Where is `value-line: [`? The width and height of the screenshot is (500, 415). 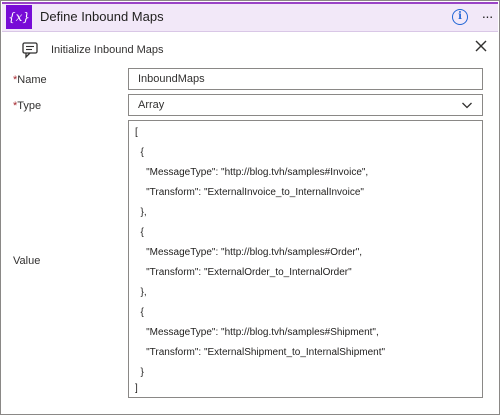 value-line: [ is located at coordinates (136, 132).